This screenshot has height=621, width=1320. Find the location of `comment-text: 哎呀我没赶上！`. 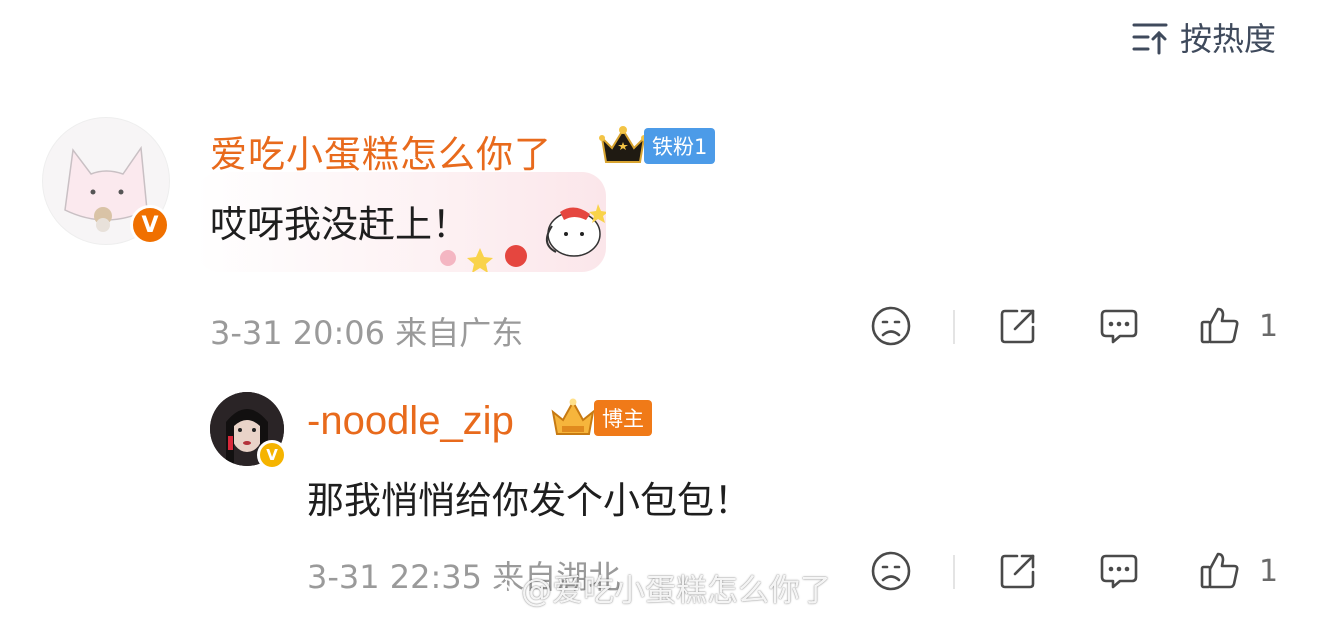

comment-text: 哎呀我没赶上！ is located at coordinates (339, 224).